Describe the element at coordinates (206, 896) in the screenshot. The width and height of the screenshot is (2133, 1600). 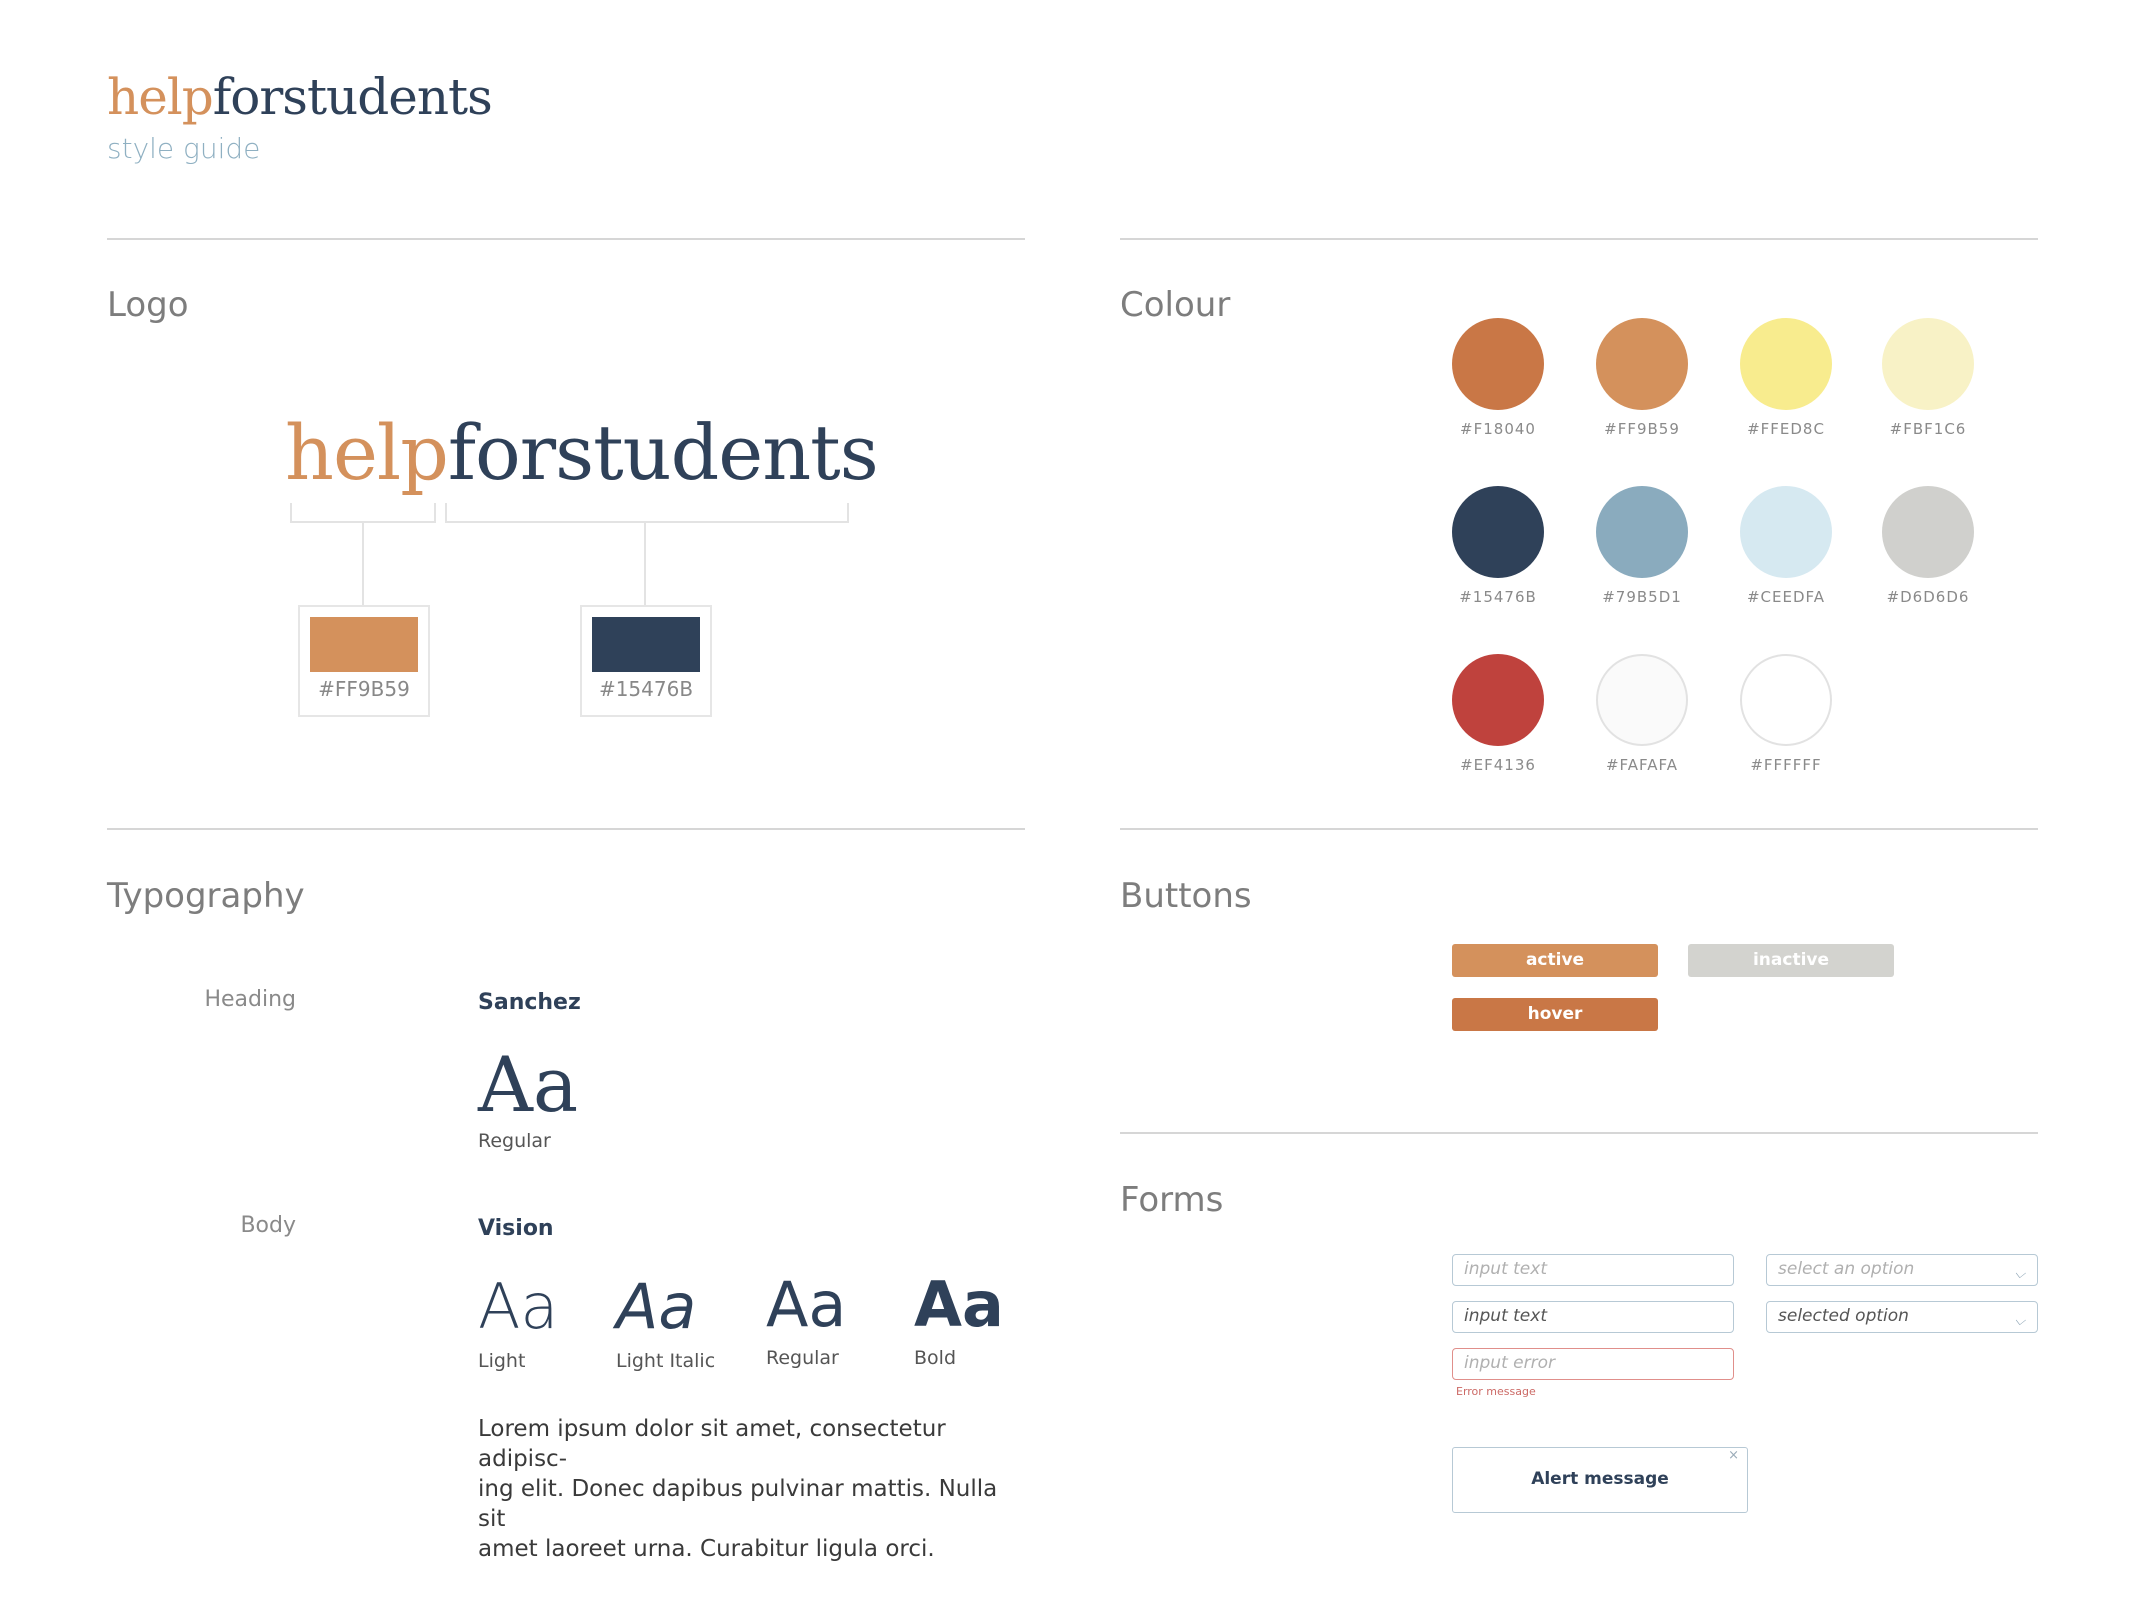
I see `section-title-typography: Typography` at that location.